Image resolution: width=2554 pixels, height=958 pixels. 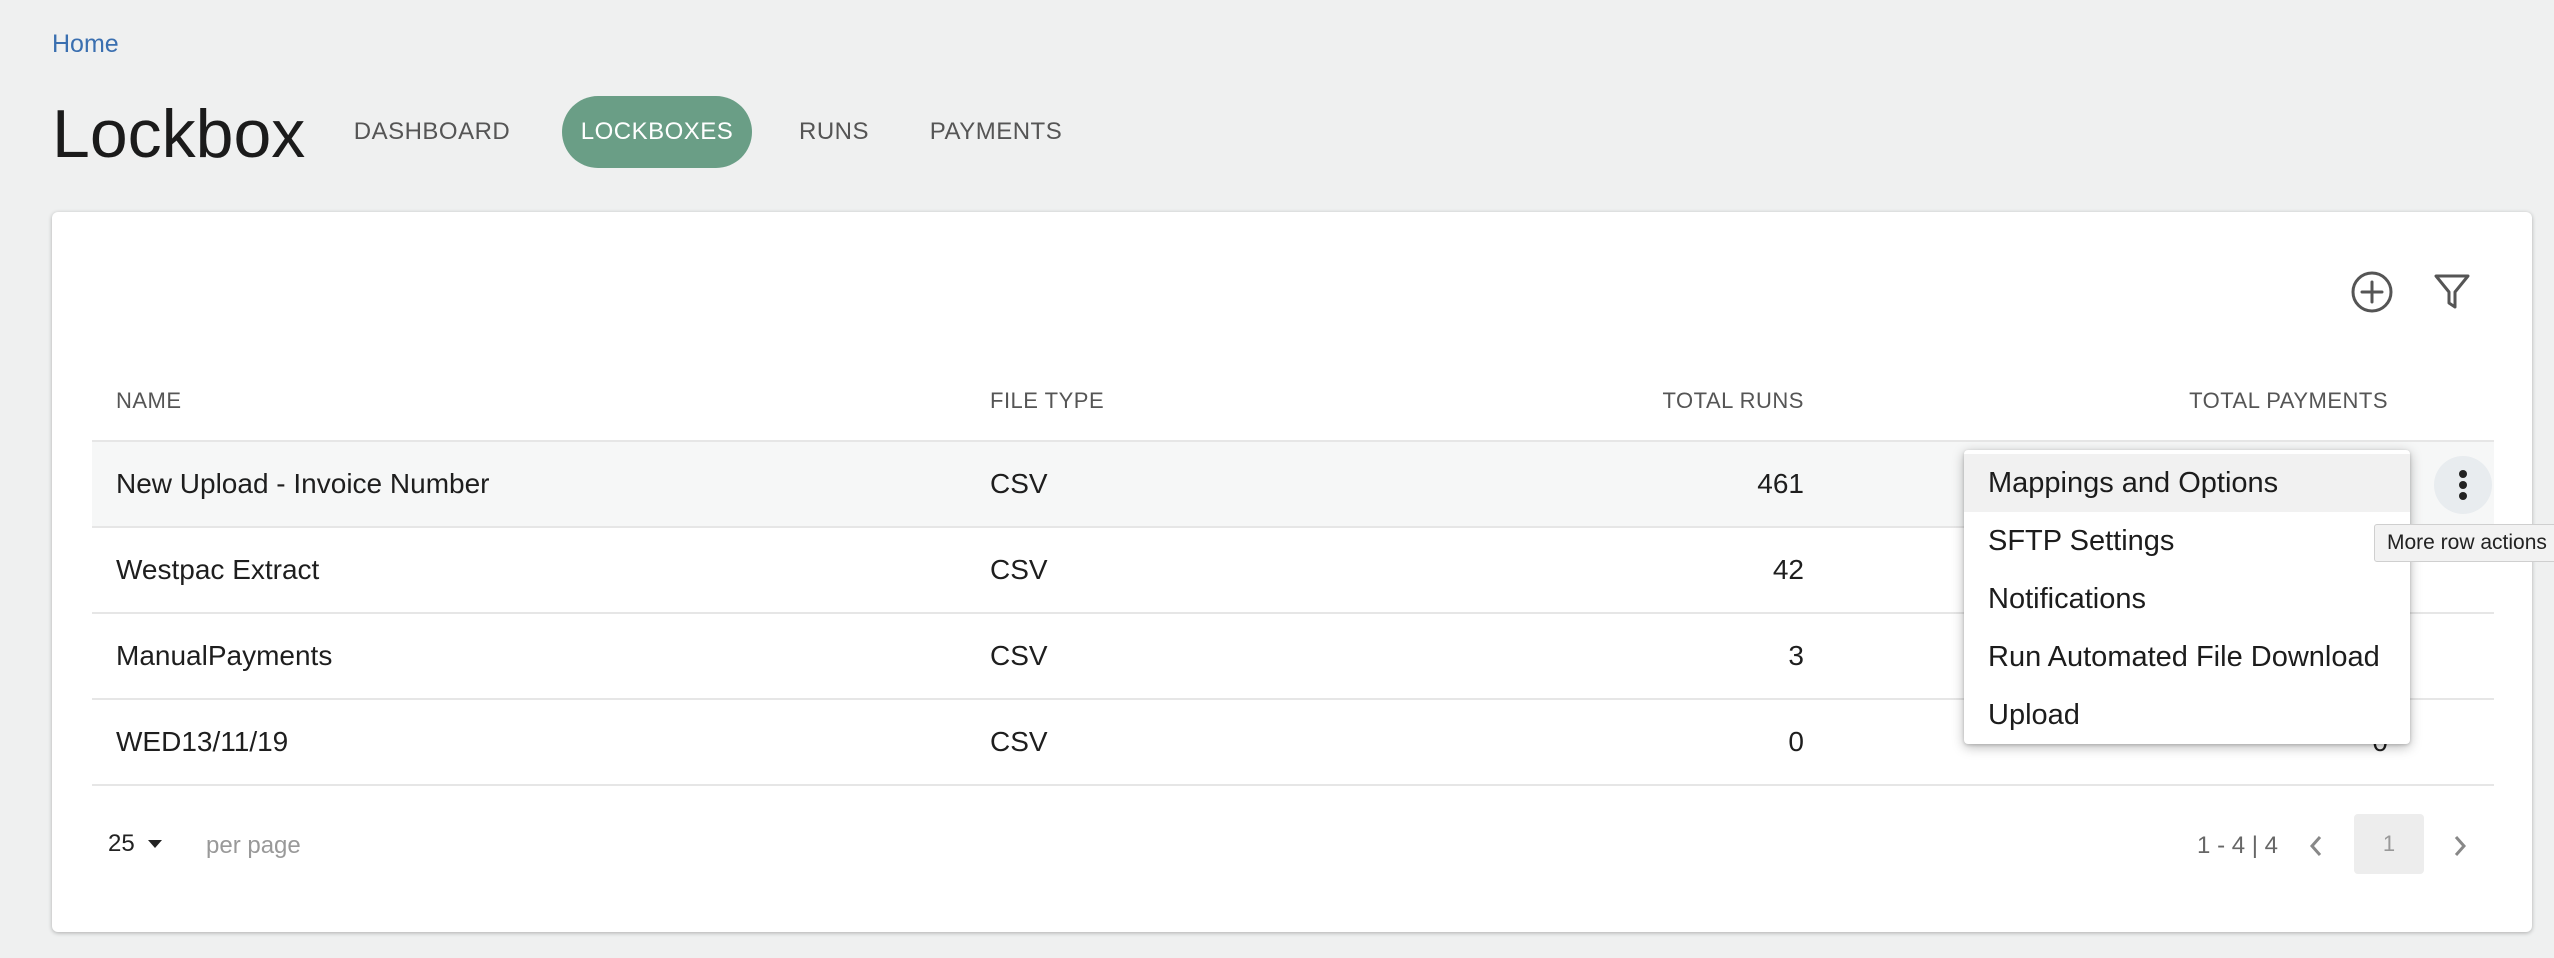 I want to click on menu-item-notifications: Notifications, so click(x=2187, y=599).